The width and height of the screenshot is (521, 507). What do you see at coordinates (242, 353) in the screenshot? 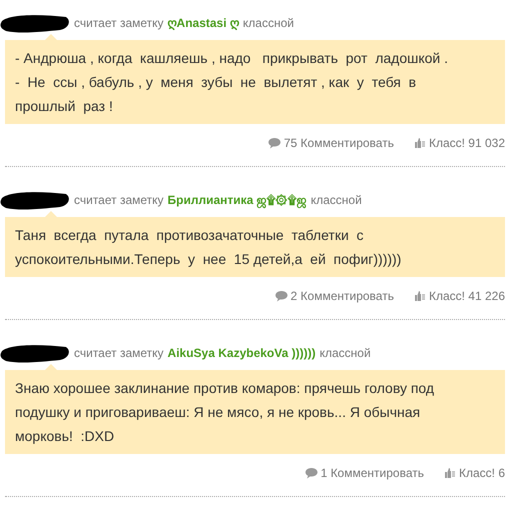
I see `author-link: AikuSya KazybekoVa ))))))` at bounding box center [242, 353].